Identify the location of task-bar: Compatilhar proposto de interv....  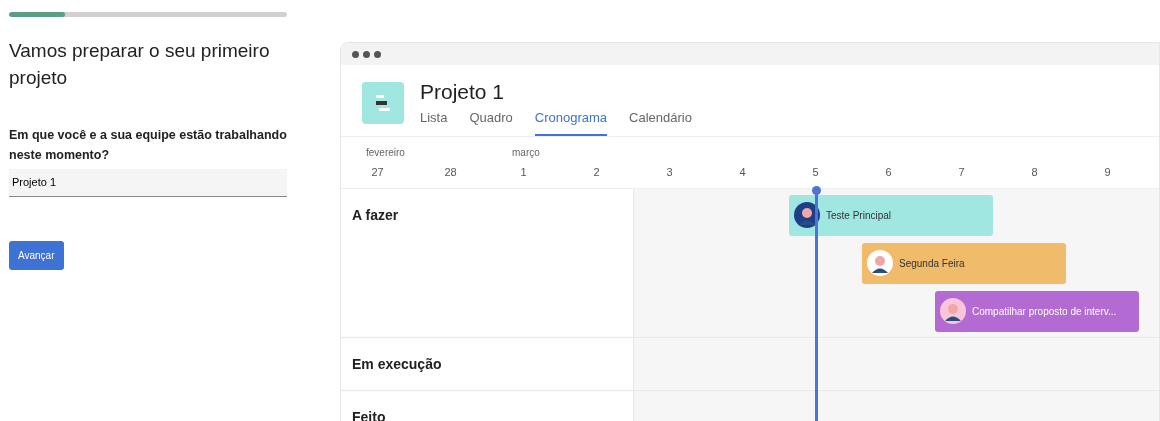
(1037, 311).